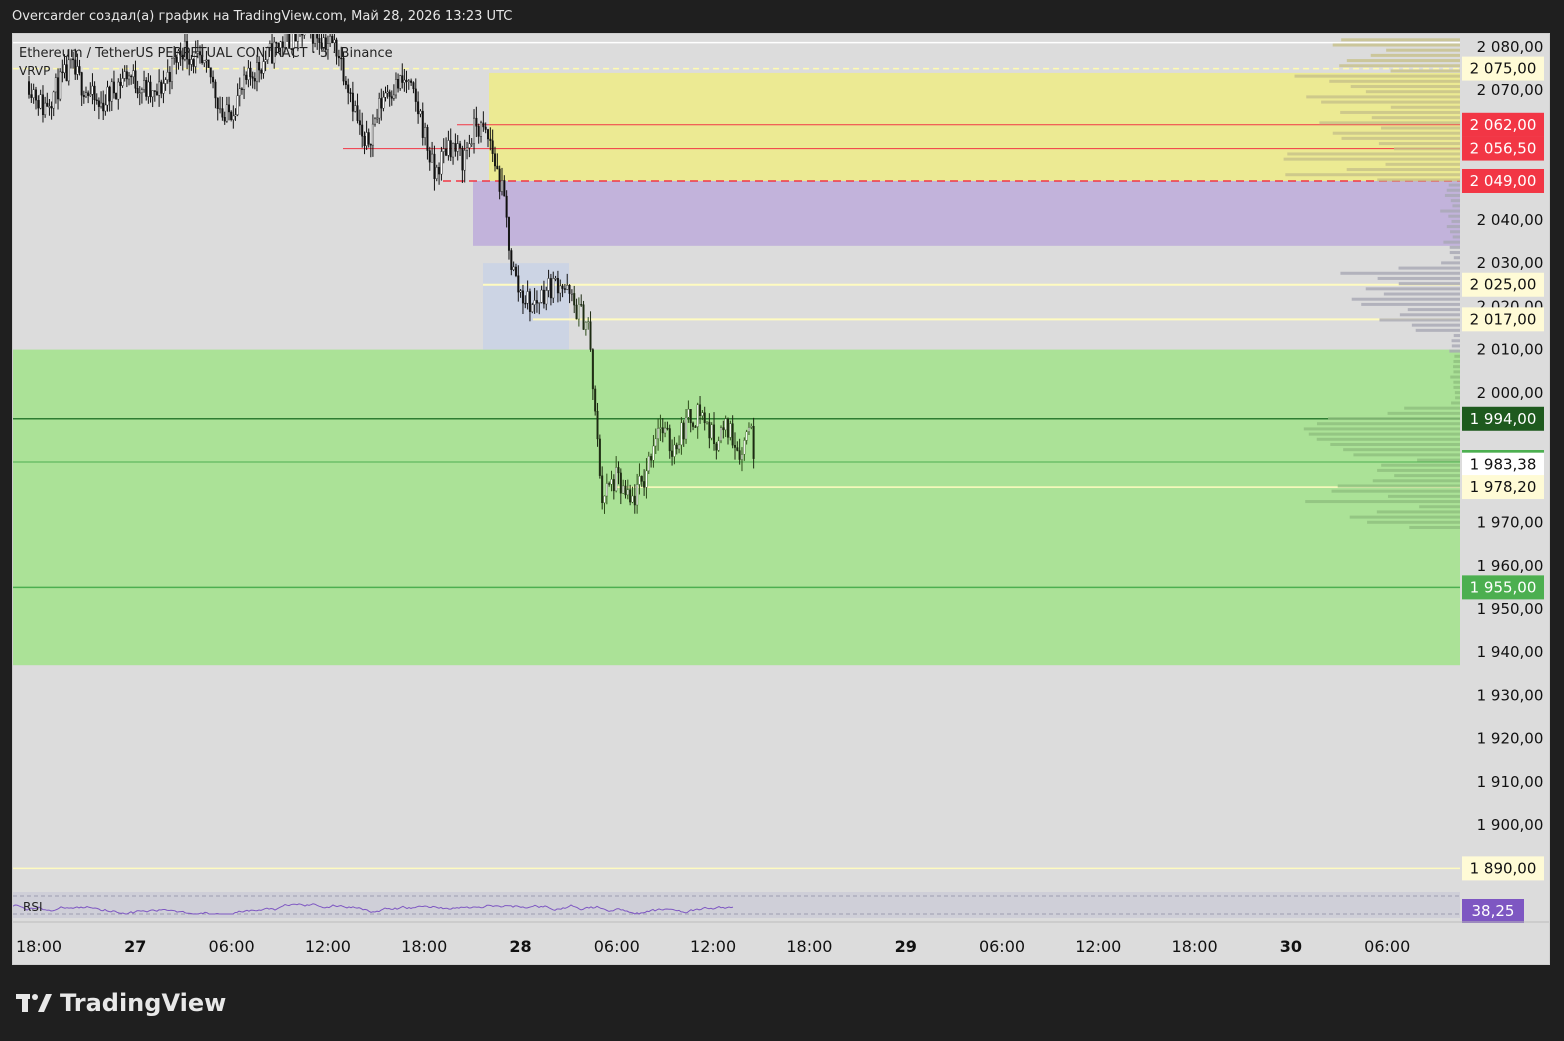 The width and height of the screenshot is (1564, 1041). I want to click on price-label-text: 2 075,00, so click(1503, 69).